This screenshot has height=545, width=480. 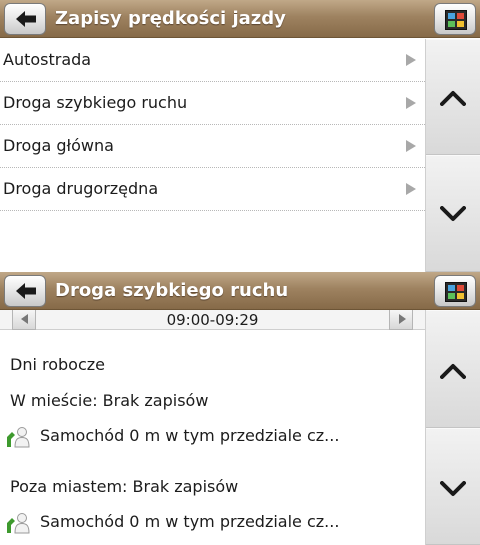 I want to click on titlebar: Zapisy prędkości jazdy, so click(x=240, y=19).